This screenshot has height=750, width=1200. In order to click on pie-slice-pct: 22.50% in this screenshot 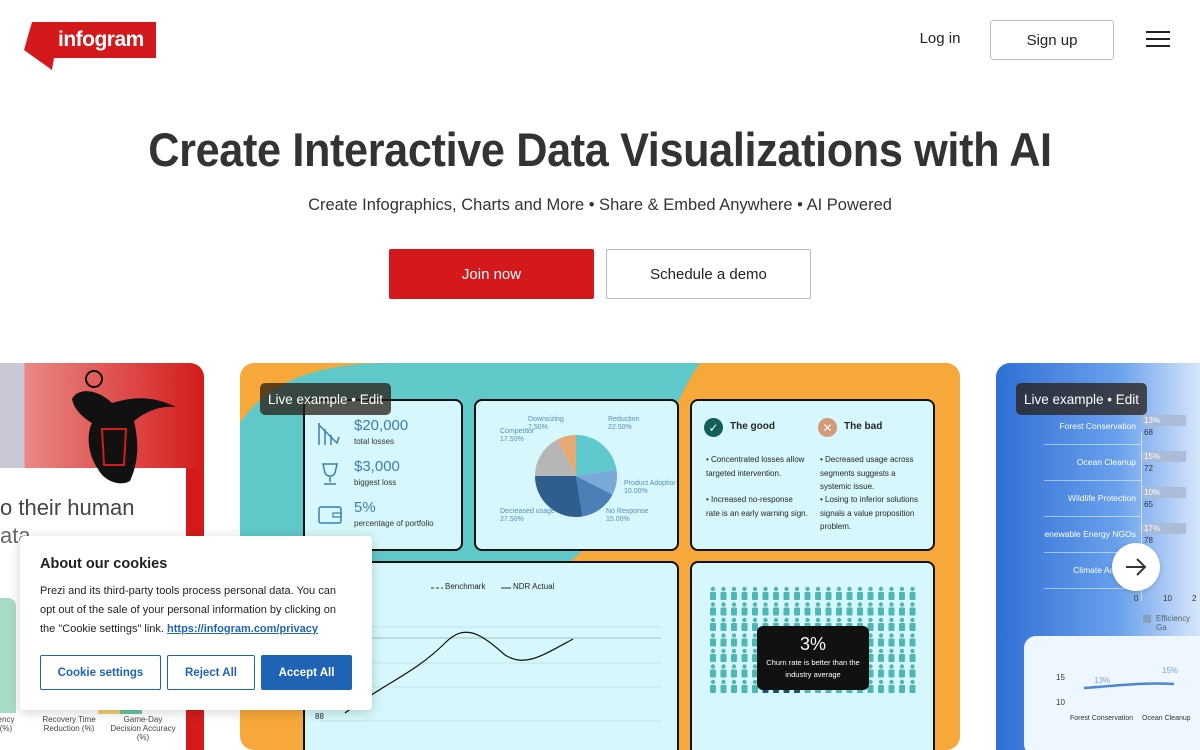, I will do `click(620, 427)`.